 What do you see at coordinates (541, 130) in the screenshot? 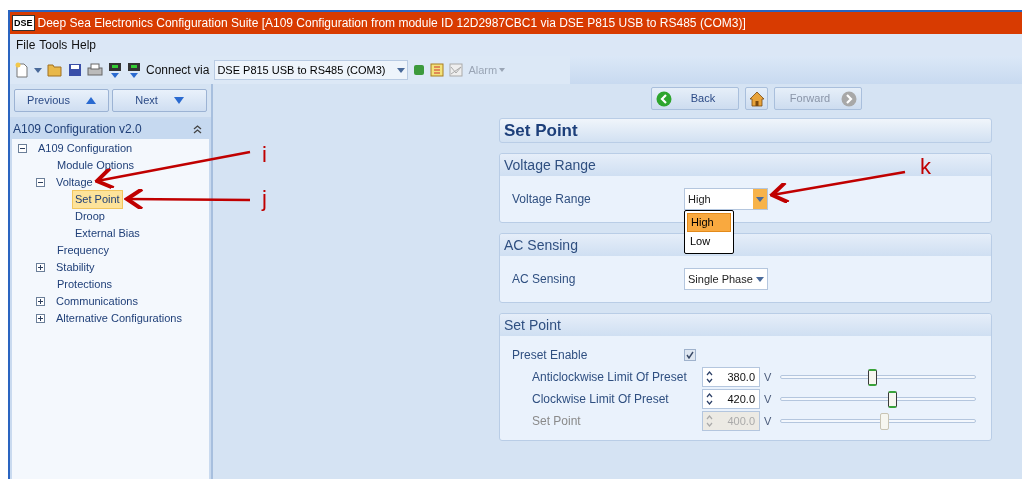
I see `page-title: Set Point` at bounding box center [541, 130].